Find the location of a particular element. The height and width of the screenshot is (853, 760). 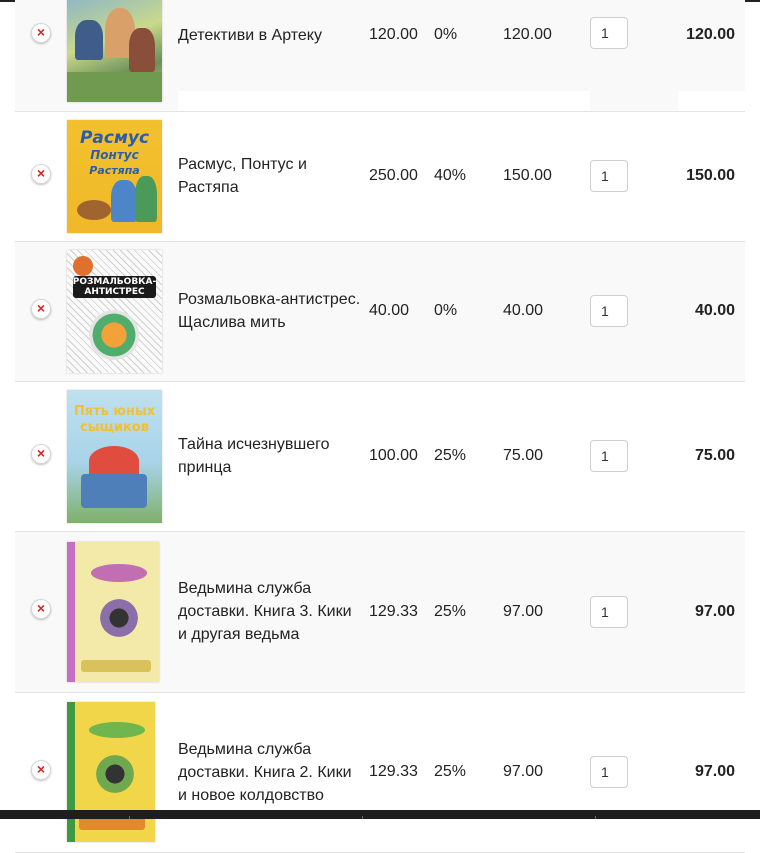

product-total: 75.00 is located at coordinates (714, 455).